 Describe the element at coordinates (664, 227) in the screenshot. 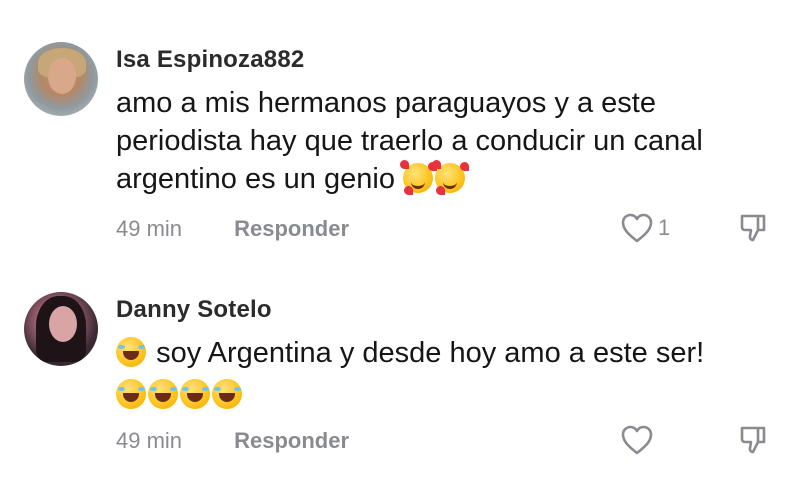

I see `like-count: 1` at that location.